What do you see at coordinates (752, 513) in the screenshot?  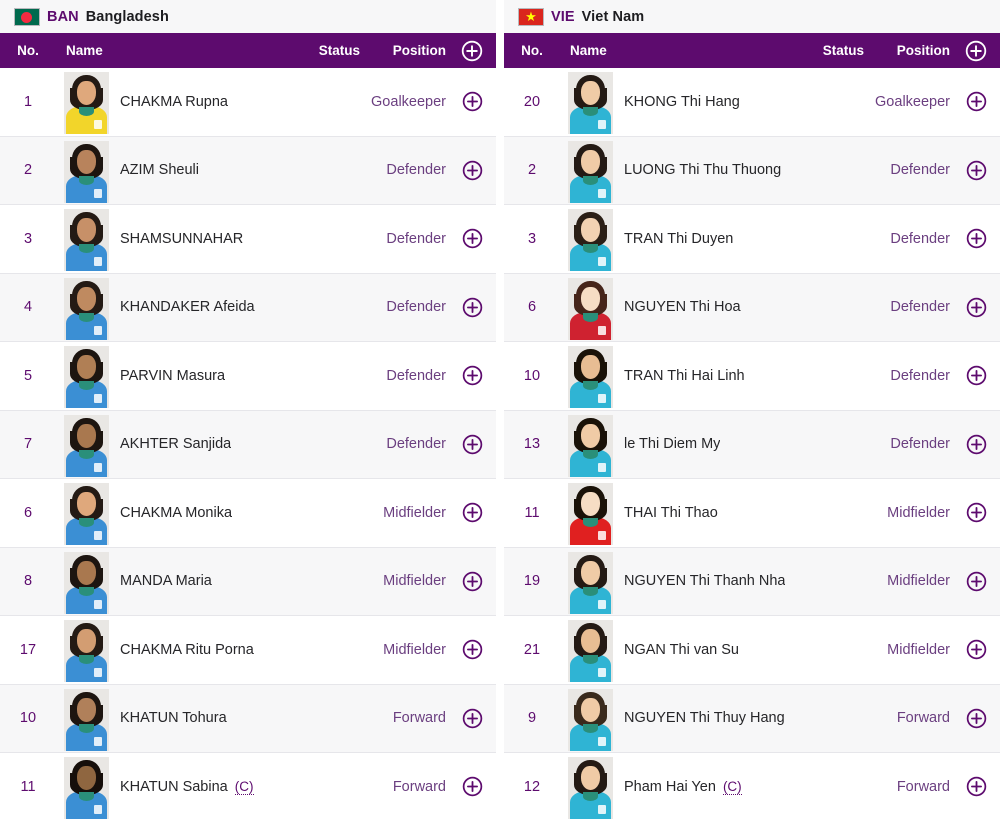 I see `table-row: 11 THAI Thi Thao Midfielder` at bounding box center [752, 513].